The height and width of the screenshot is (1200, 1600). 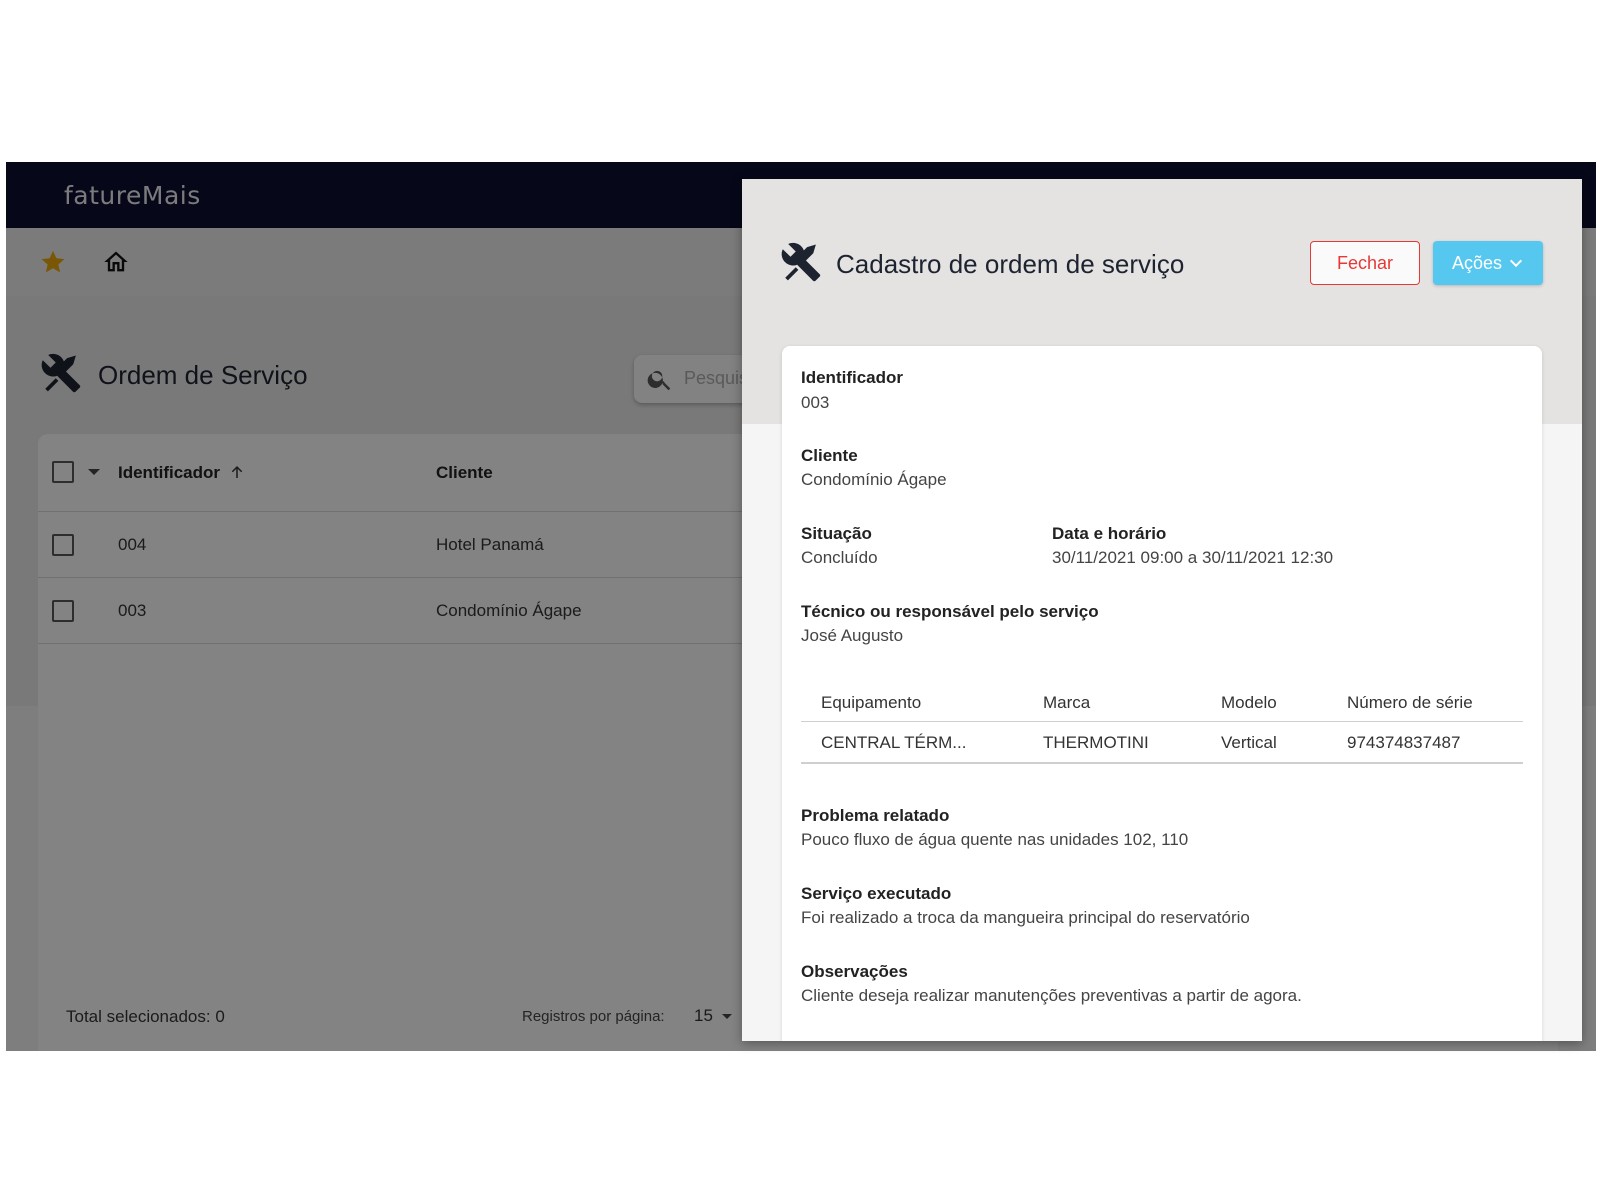 What do you see at coordinates (871, 702) in the screenshot?
I see `column-header-equipamento: Equipamento` at bounding box center [871, 702].